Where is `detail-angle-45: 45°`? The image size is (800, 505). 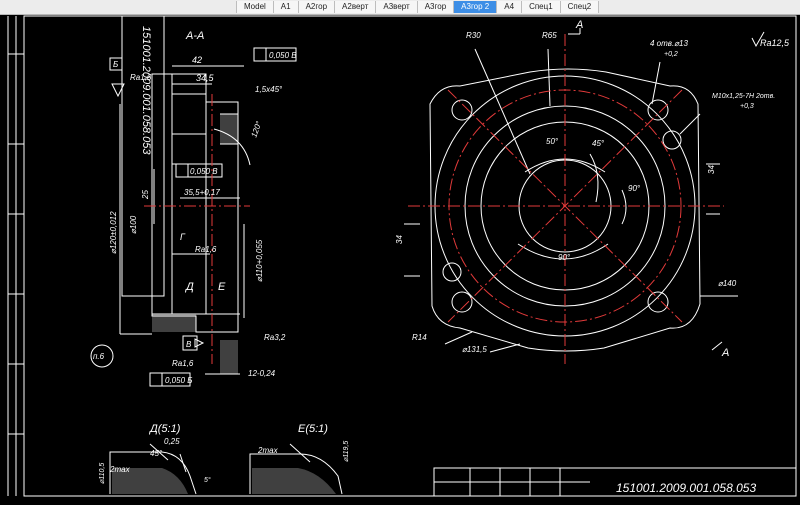 detail-angle-45: 45° is located at coordinates (156, 453).